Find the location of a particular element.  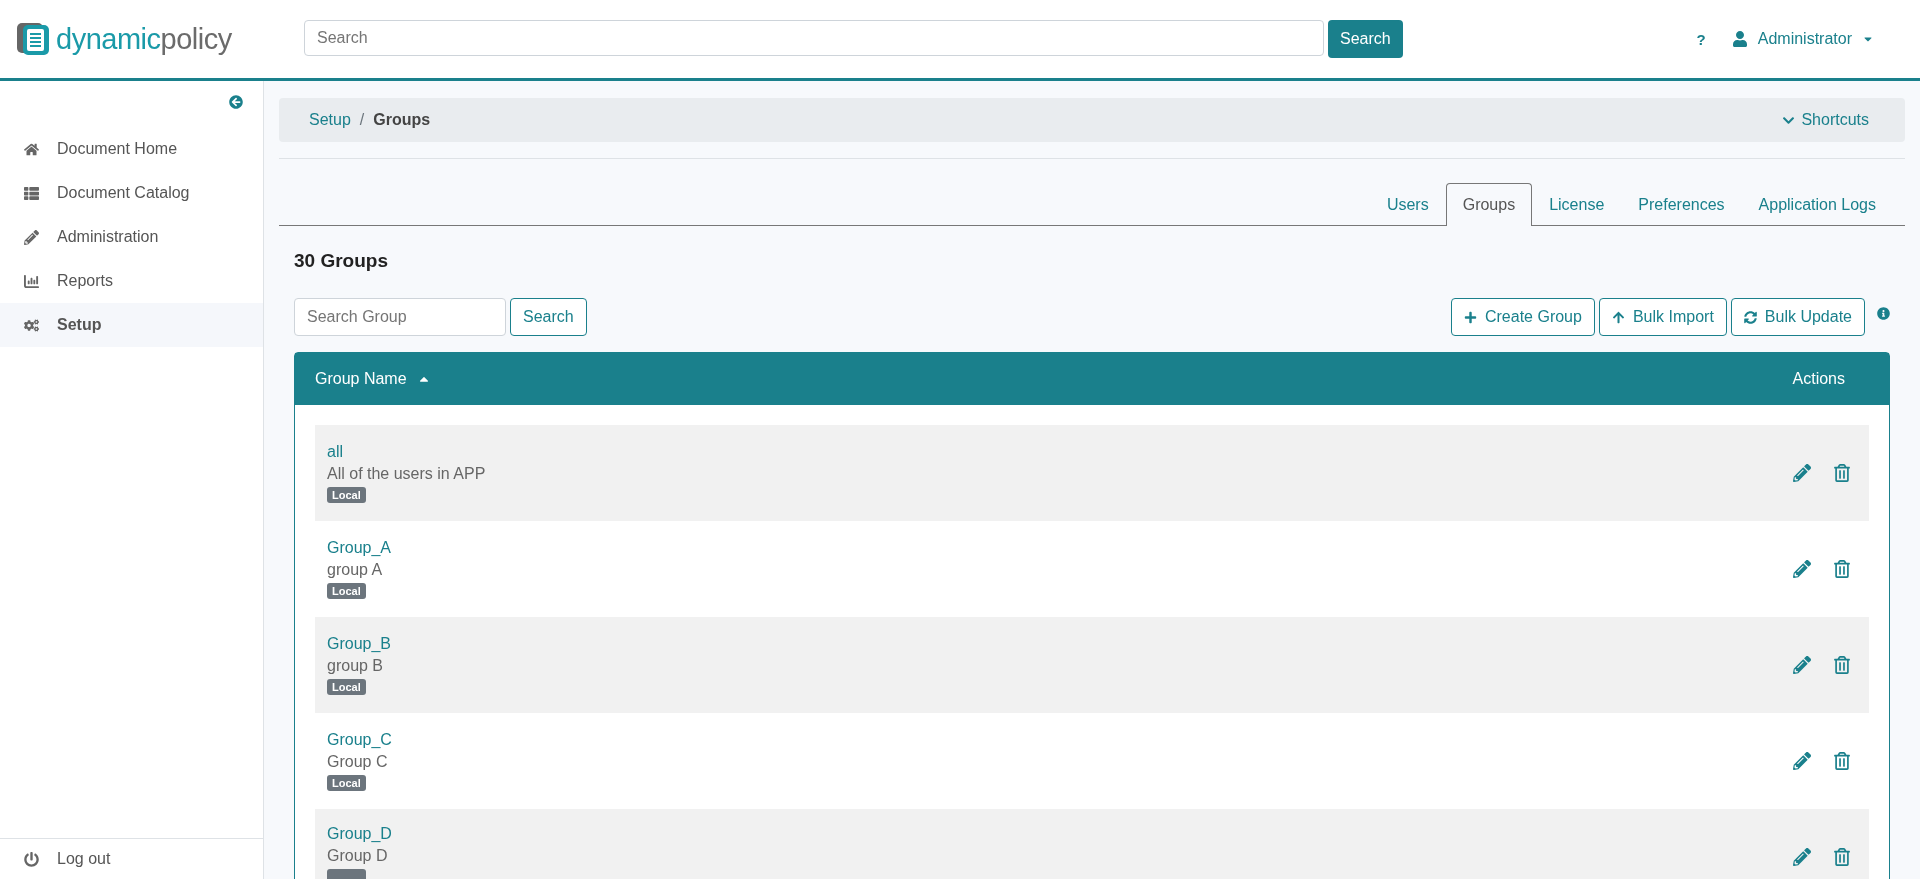

sidebar-item: Reports is located at coordinates (131, 281).